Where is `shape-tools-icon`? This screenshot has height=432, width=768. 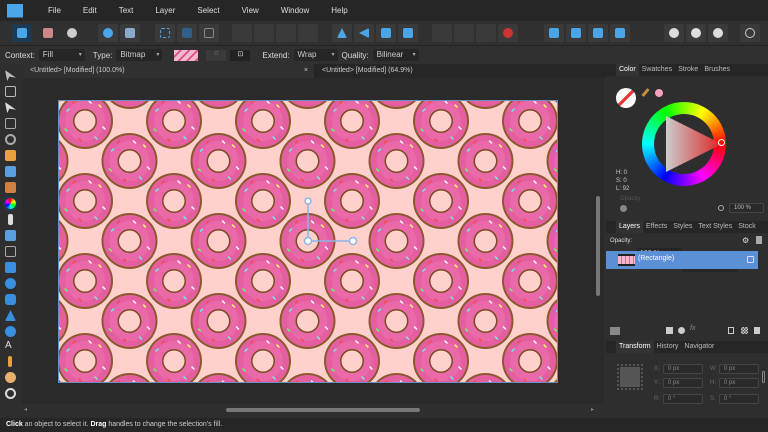 shape-tools-icon is located at coordinates (10, 331).